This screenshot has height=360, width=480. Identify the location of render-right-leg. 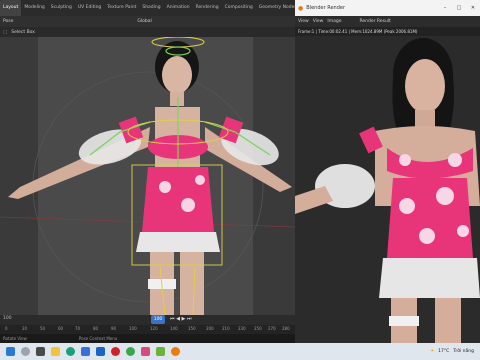
(448, 320).